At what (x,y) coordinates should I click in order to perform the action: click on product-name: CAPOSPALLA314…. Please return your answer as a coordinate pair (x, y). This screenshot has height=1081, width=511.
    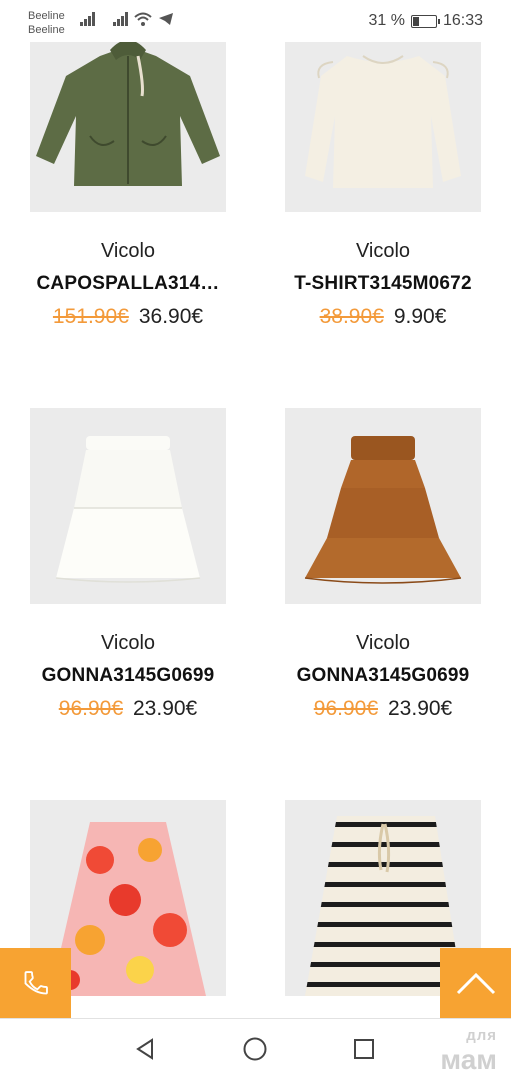
    Looking at the image, I should click on (128, 284).